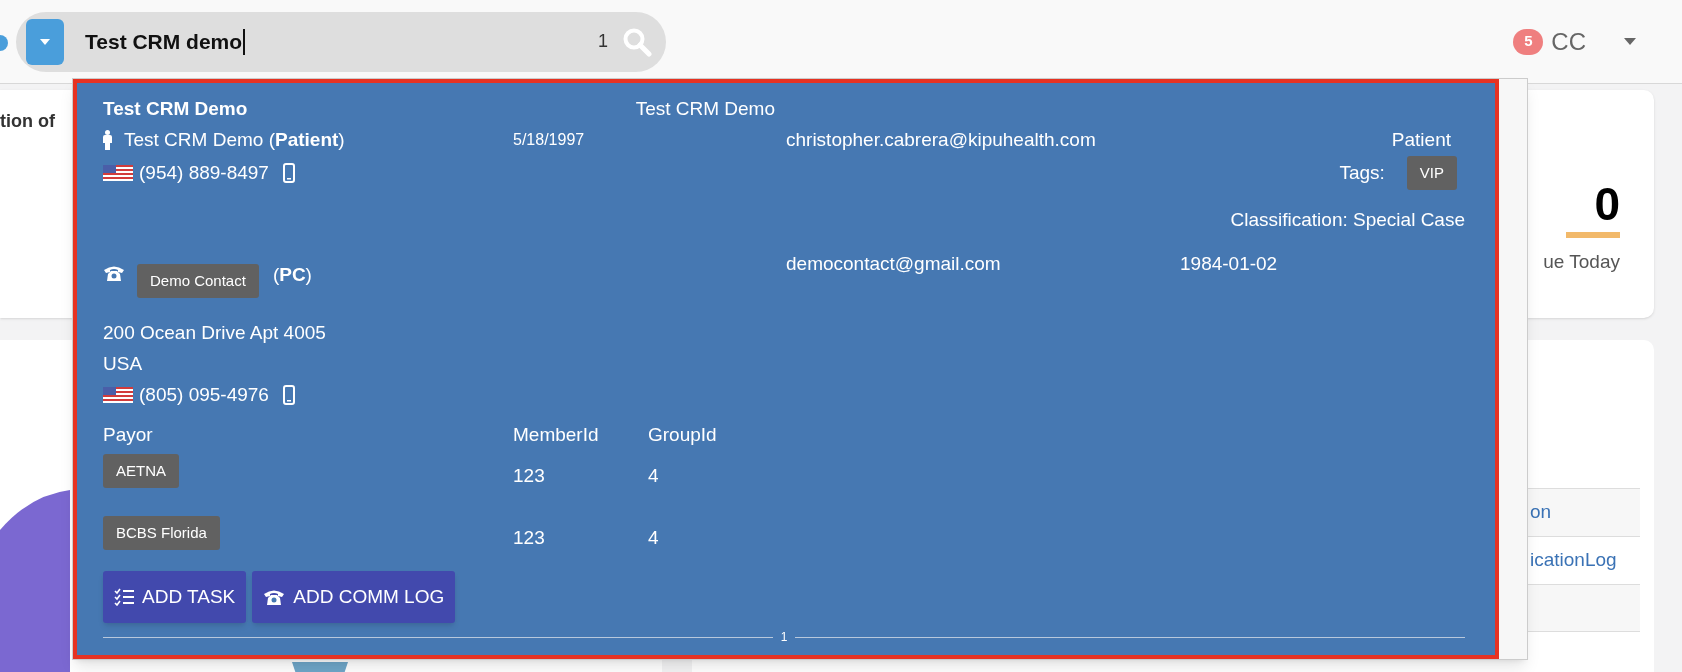  I want to click on column-header: GroupId, so click(683, 435).